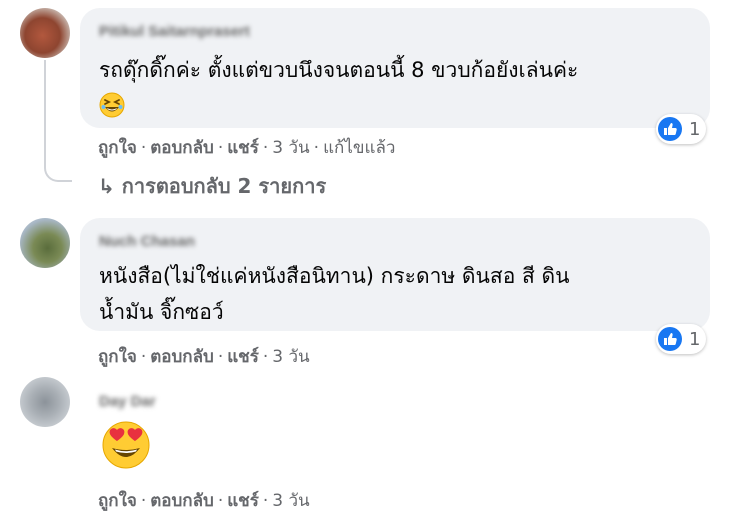 The height and width of the screenshot is (514, 755). Describe the element at coordinates (112, 107) in the screenshot. I see `grinning-squinting-emoji-icon` at that location.